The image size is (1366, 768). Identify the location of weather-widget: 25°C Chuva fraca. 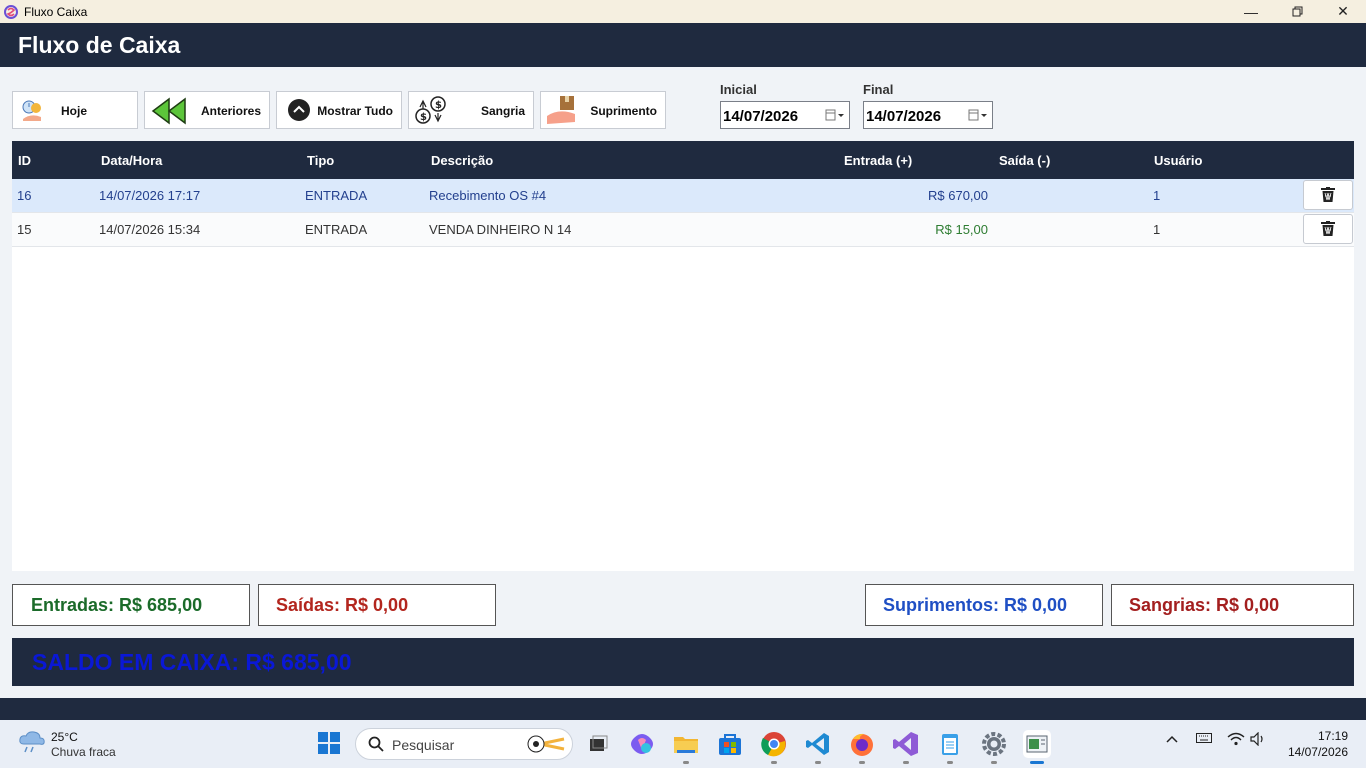
(67, 743).